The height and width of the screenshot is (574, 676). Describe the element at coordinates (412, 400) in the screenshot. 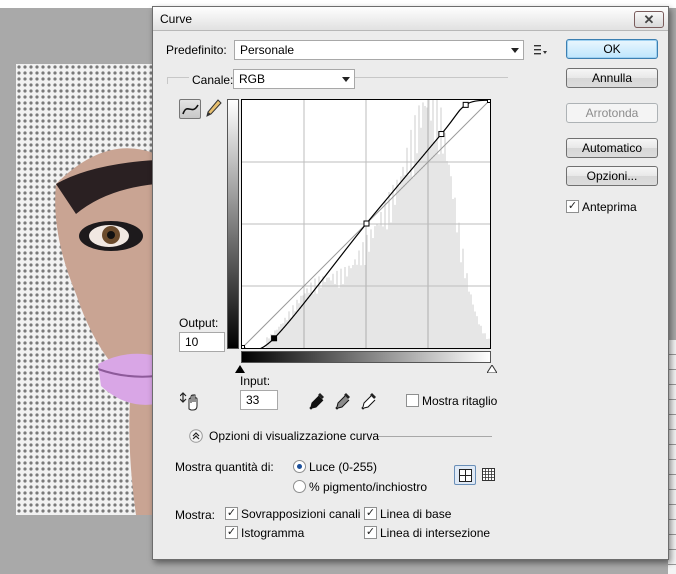

I see `show-clipping-checkbox` at that location.